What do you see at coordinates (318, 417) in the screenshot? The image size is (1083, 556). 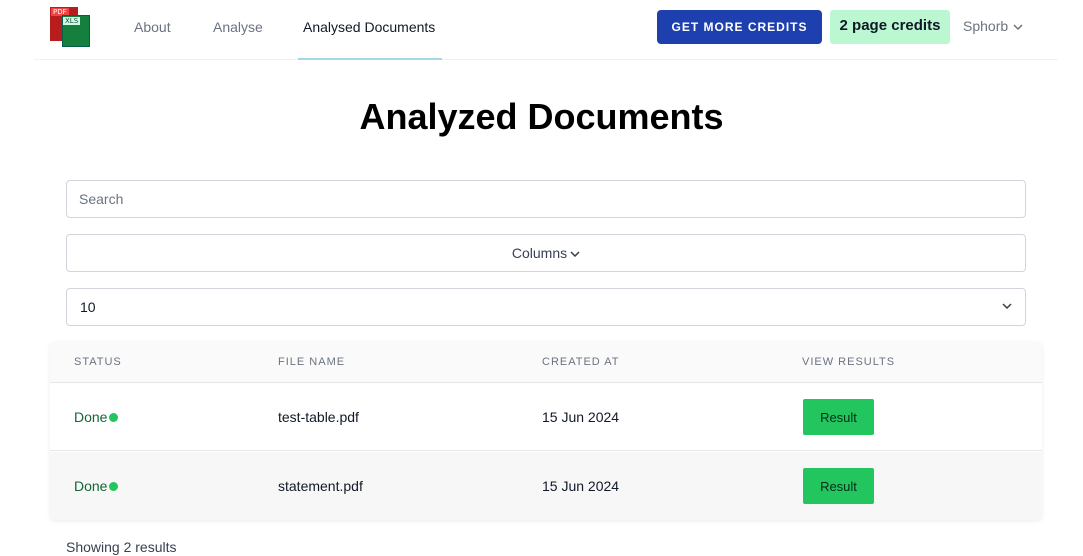 I see `file-name-cell: test-table.pdf` at bounding box center [318, 417].